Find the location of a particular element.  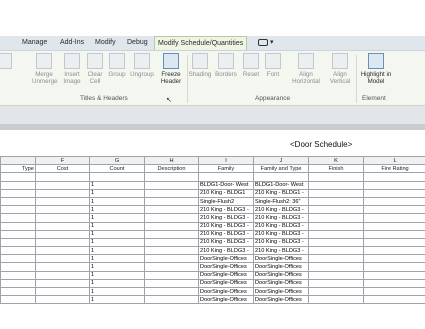

clear-cell-button: Clear Cell is located at coordinates (95, 69).